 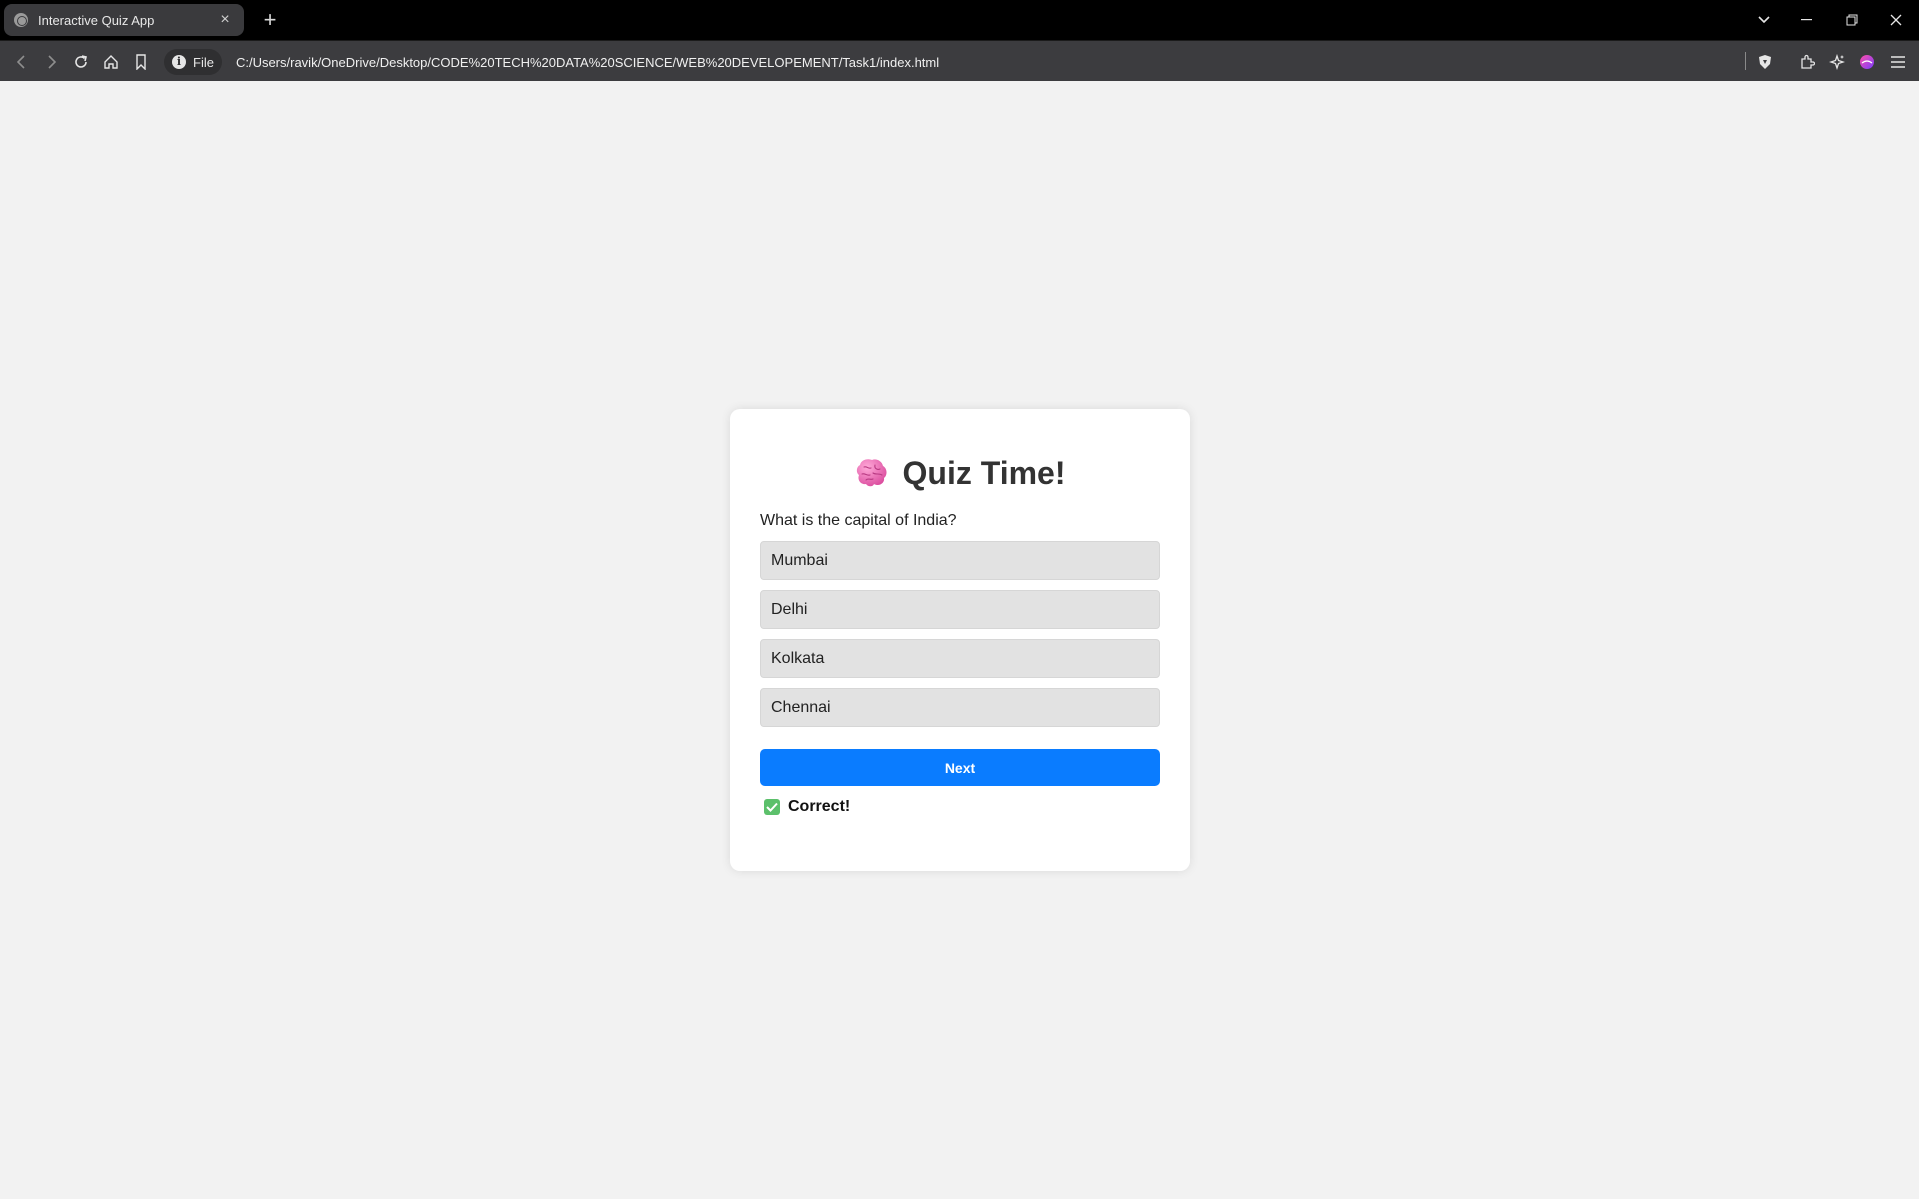 What do you see at coordinates (141, 62) in the screenshot?
I see `bookmark-icon` at bounding box center [141, 62].